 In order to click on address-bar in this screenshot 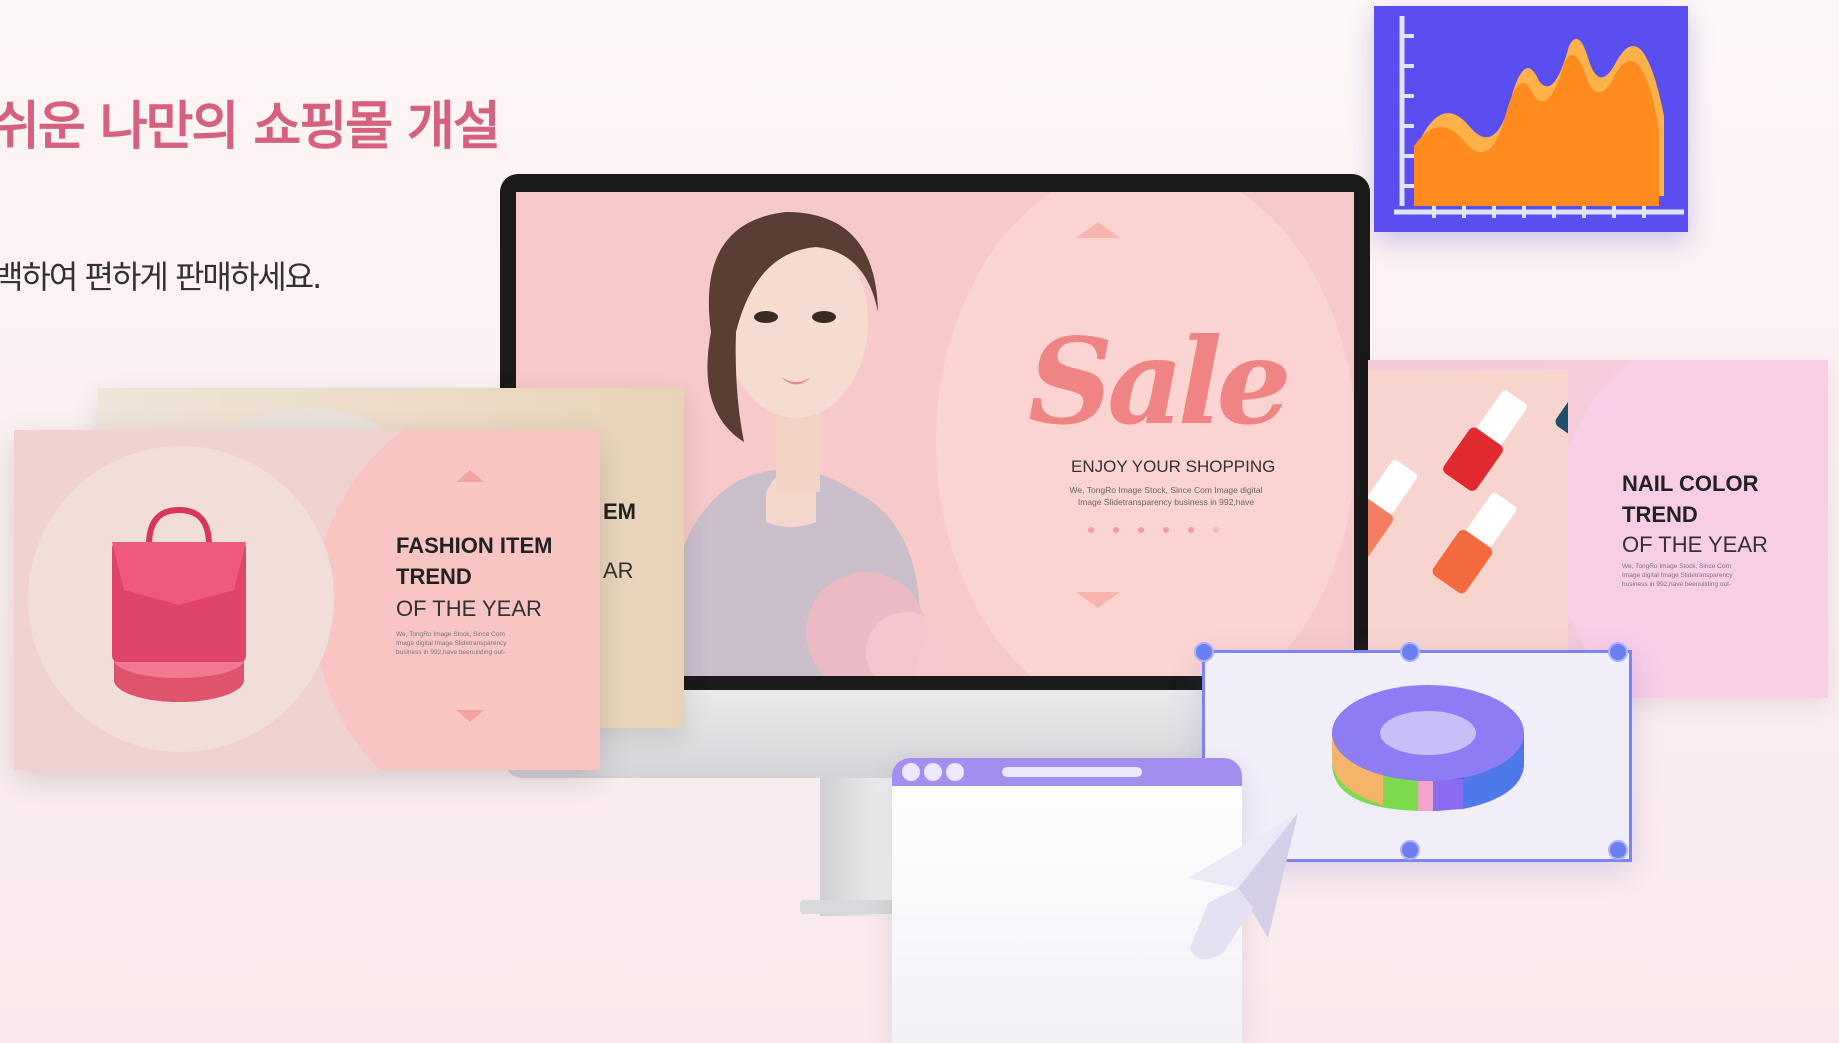, I will do `click(1072, 772)`.